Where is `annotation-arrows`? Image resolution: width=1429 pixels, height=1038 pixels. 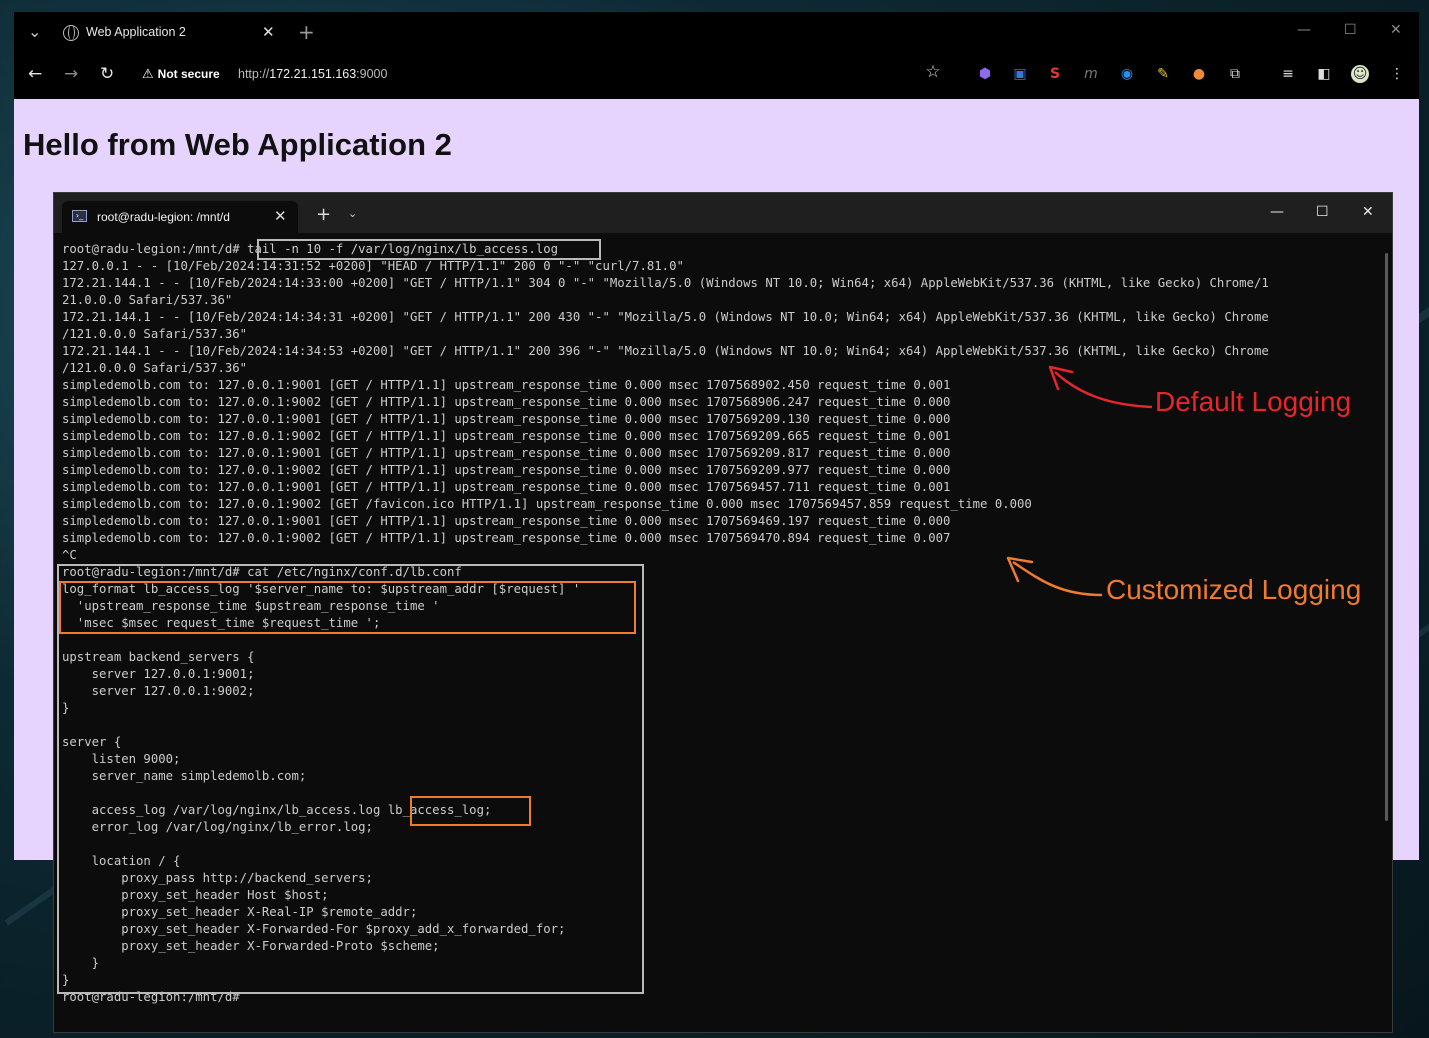
annotation-arrows is located at coordinates (1079, 481).